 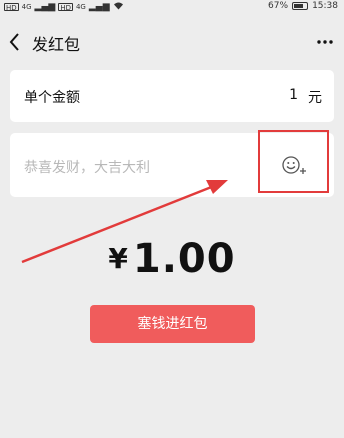 I want to click on total-value: 1.00, so click(x=184, y=259).